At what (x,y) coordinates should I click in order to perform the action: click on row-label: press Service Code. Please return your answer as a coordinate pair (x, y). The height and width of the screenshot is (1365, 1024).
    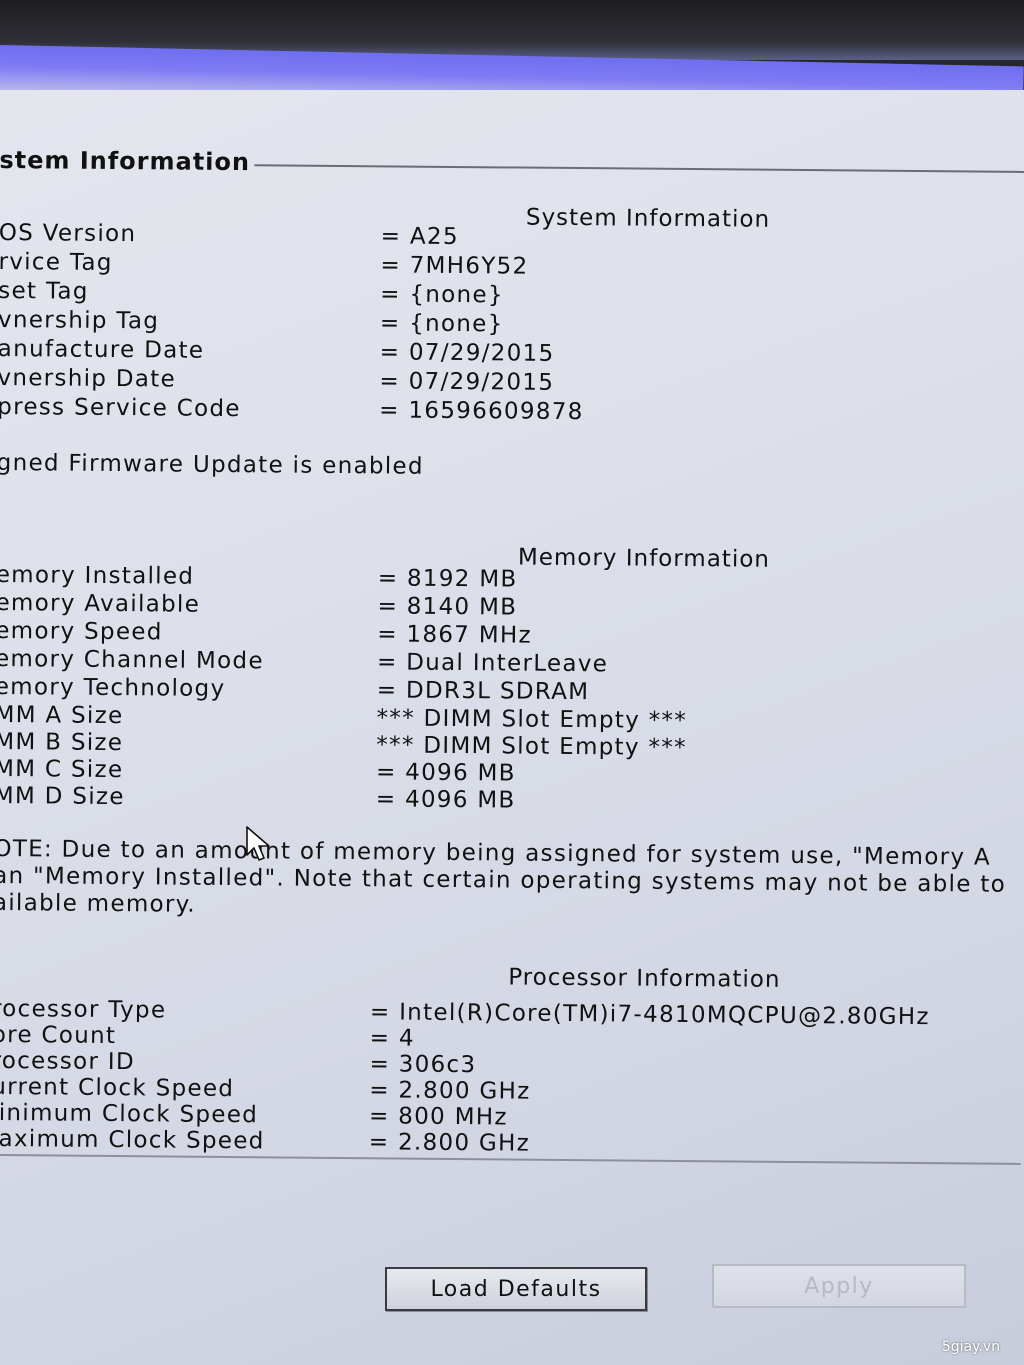
    Looking at the image, I should click on (120, 408).